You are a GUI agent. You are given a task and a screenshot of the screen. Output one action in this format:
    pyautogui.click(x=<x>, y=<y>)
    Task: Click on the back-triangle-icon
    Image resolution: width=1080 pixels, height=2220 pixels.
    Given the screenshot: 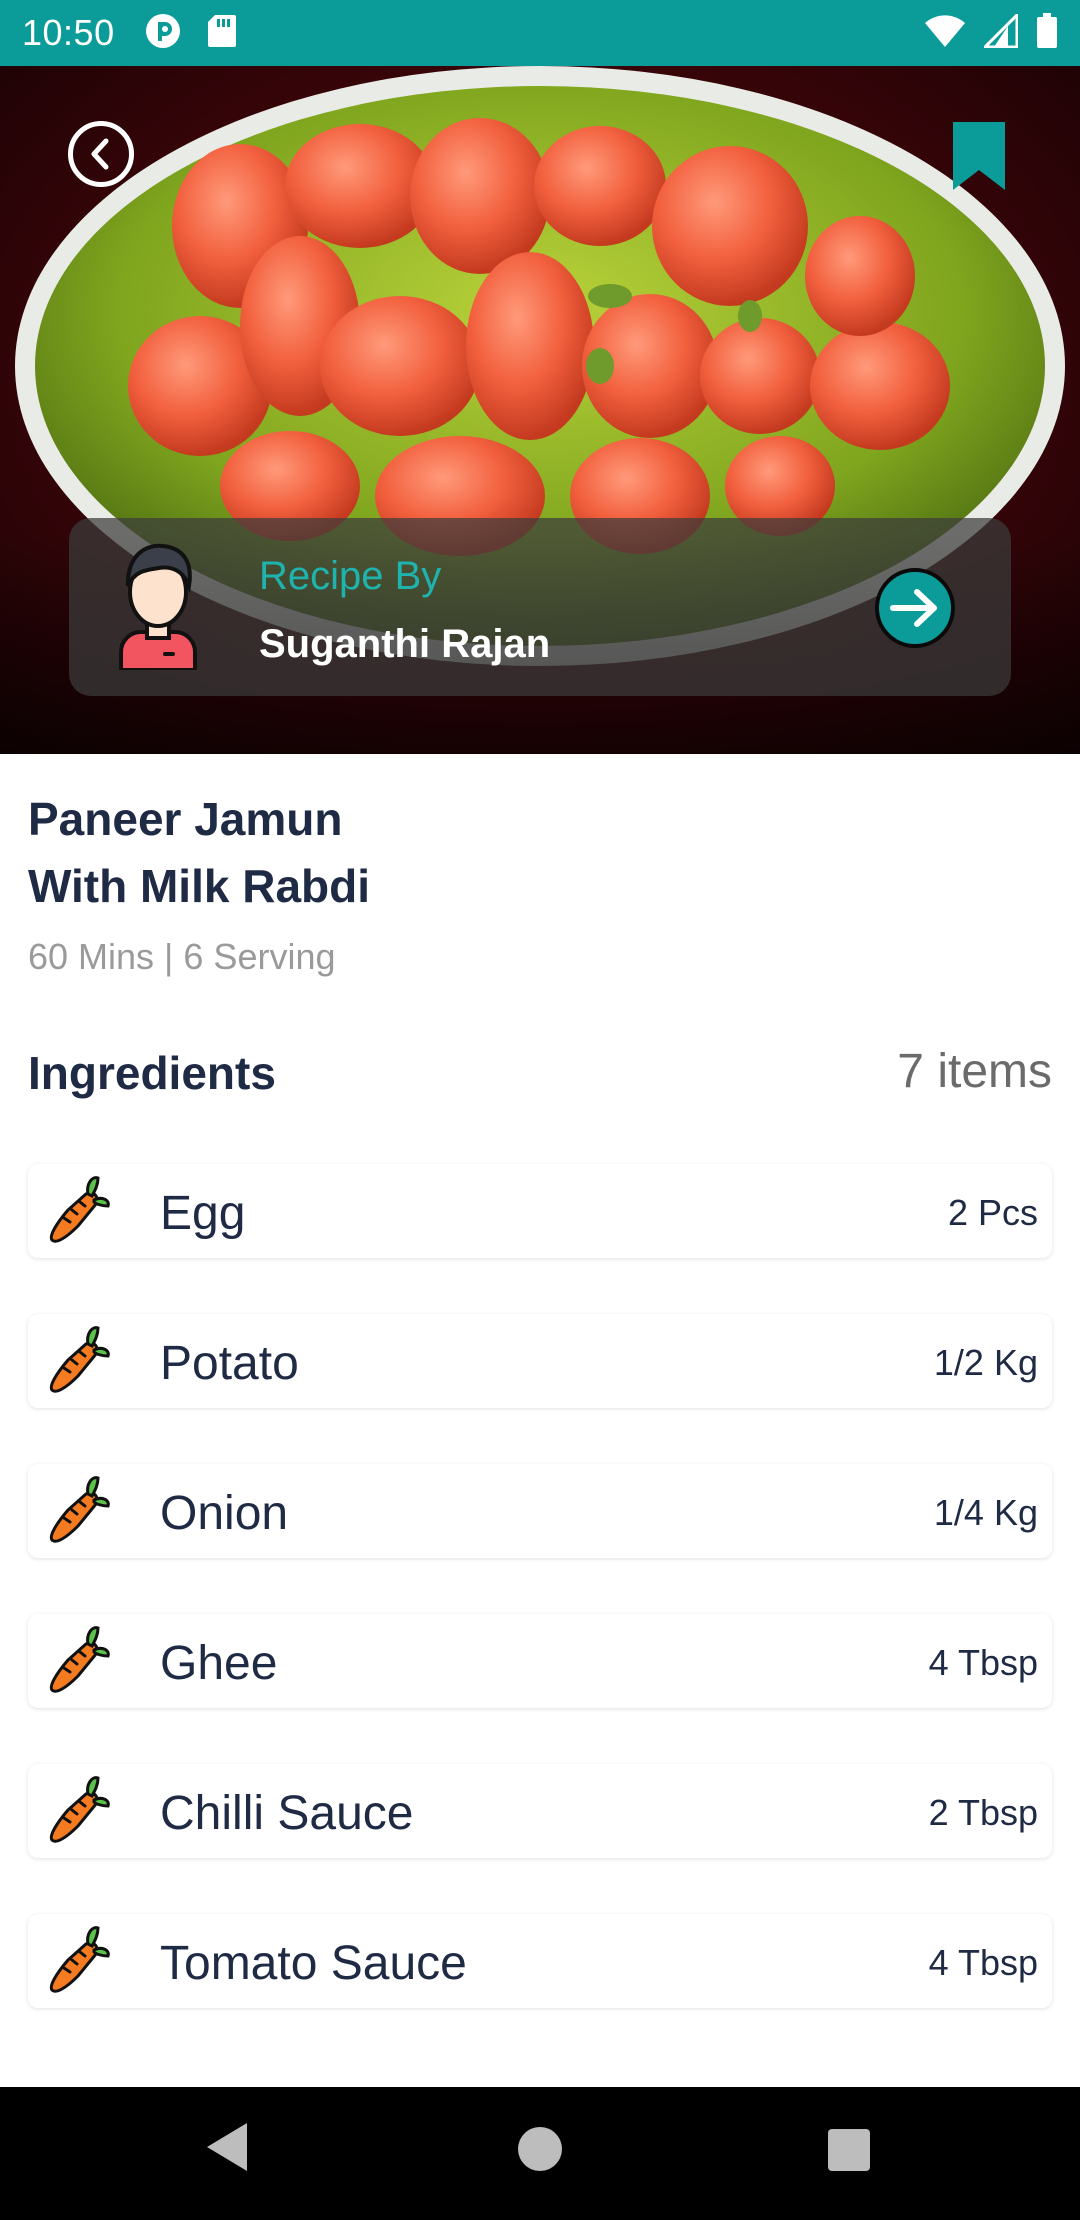 What is the action you would take?
    pyautogui.click(x=227, y=2147)
    